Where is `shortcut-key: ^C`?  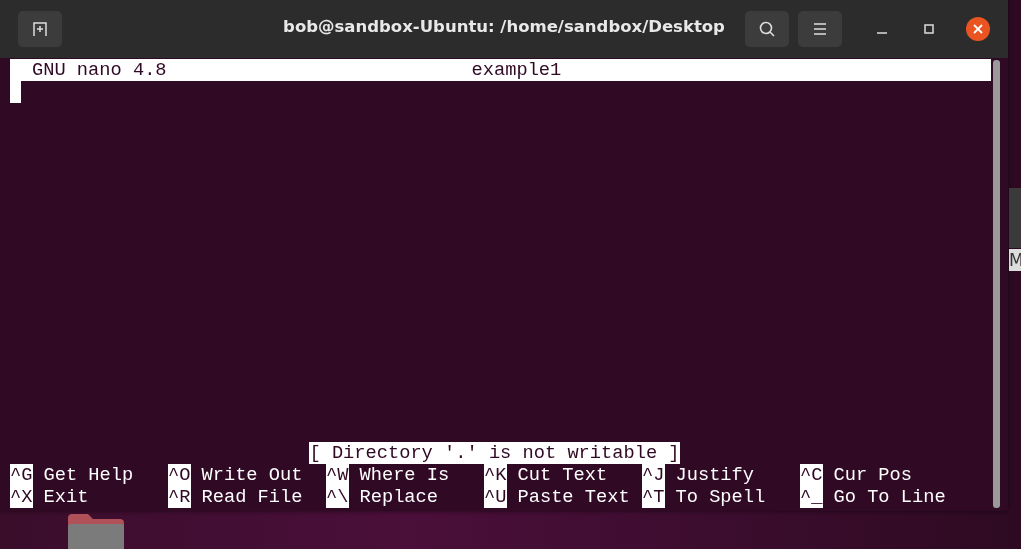 shortcut-key: ^C is located at coordinates (811, 475).